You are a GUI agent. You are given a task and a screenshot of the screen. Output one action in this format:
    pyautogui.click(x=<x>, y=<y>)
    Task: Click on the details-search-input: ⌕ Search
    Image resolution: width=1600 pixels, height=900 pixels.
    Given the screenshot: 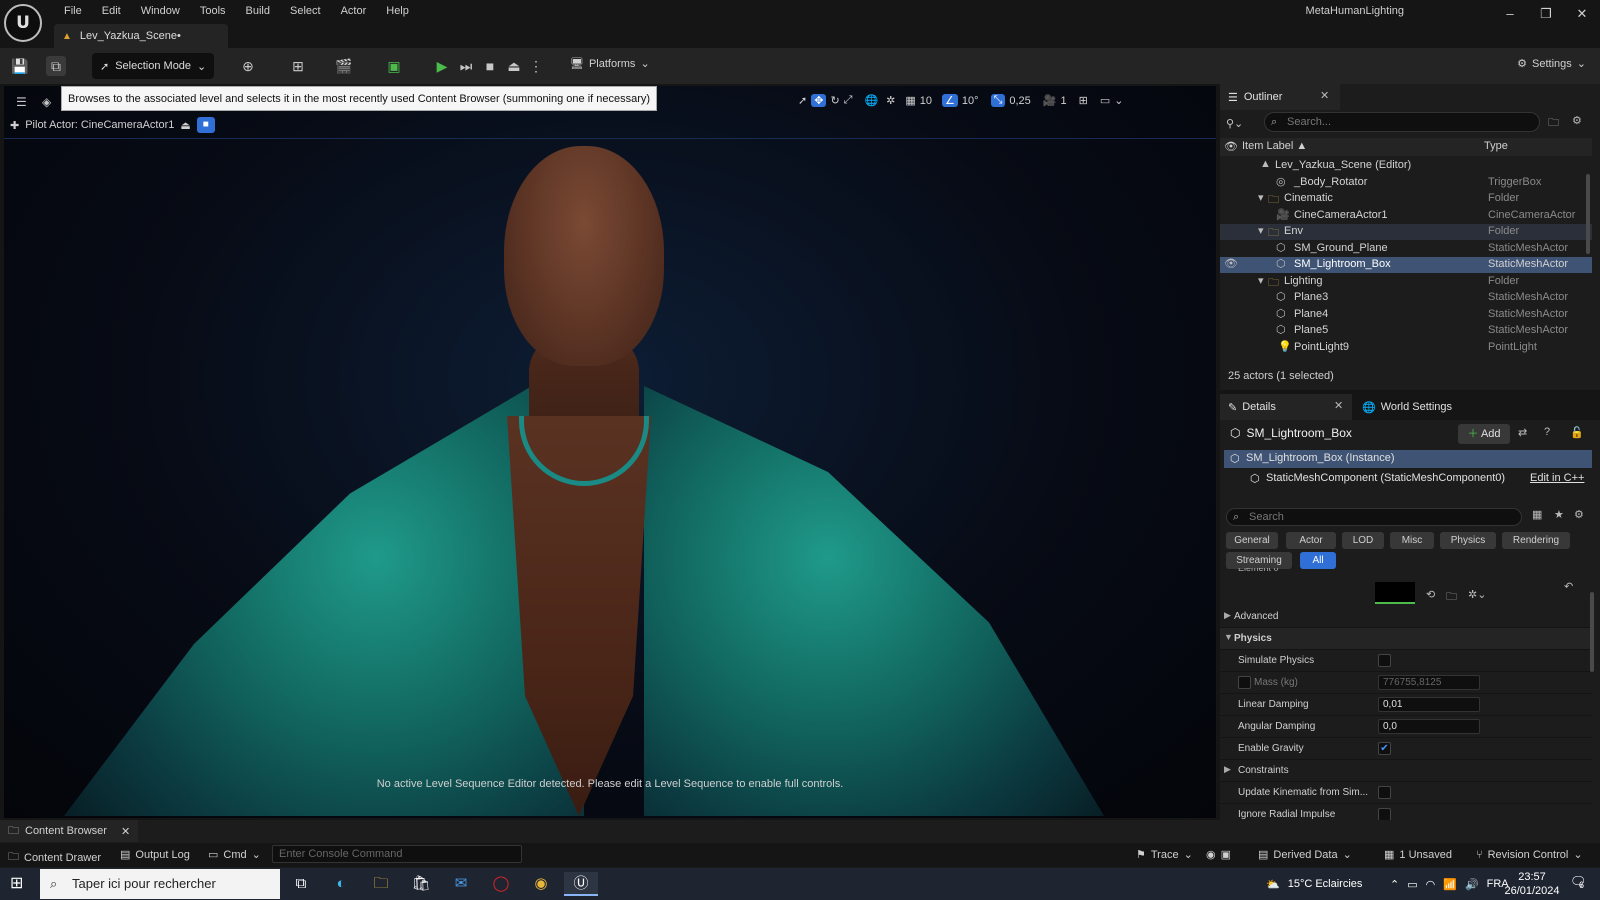 What is the action you would take?
    pyautogui.click(x=1374, y=517)
    